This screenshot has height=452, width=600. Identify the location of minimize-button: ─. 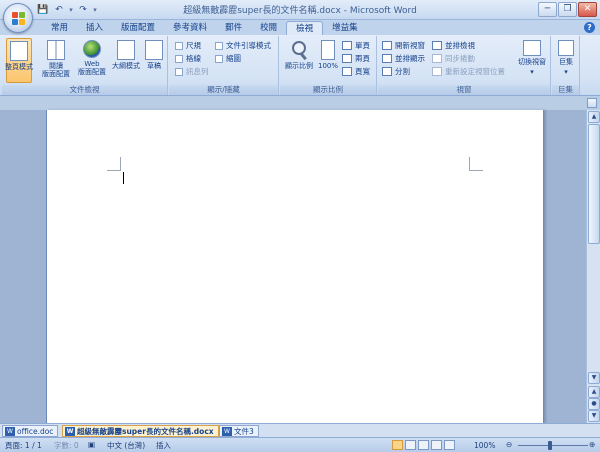
(547, 9).